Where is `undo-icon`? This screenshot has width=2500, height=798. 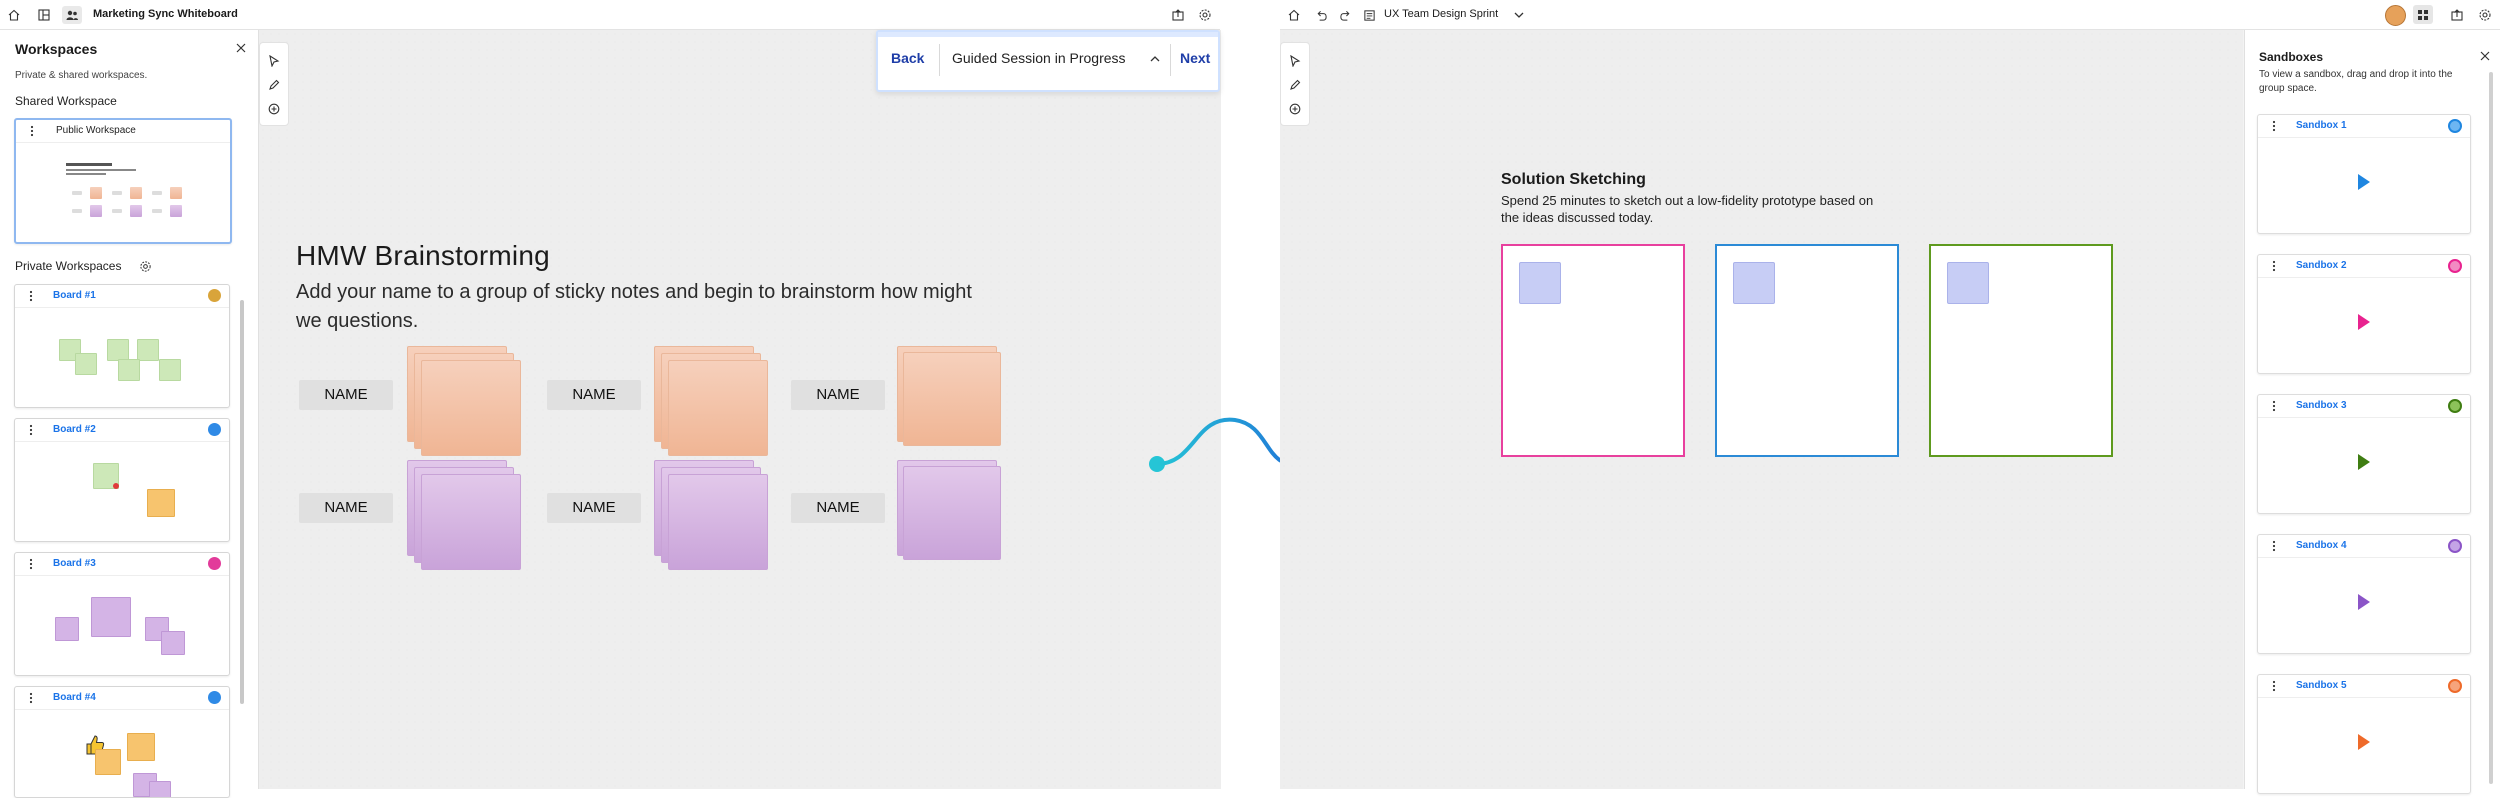 undo-icon is located at coordinates (1321, 15).